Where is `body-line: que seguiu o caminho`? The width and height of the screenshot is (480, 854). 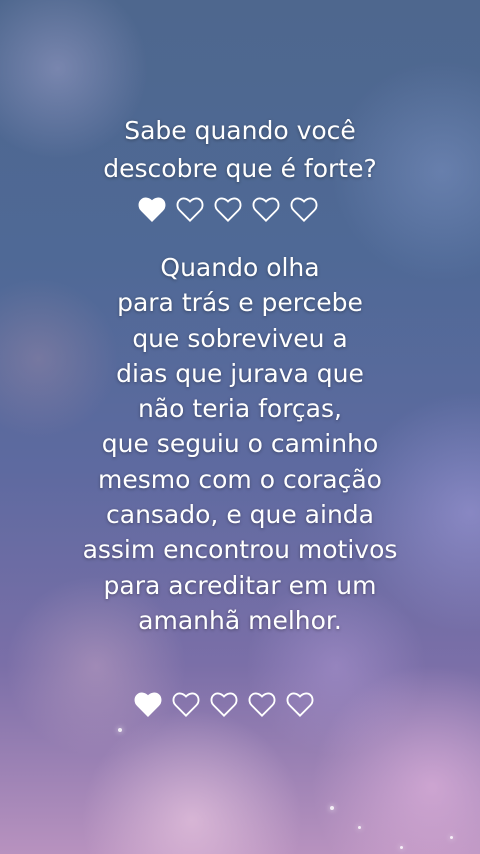 body-line: que seguiu o caminho is located at coordinates (240, 444).